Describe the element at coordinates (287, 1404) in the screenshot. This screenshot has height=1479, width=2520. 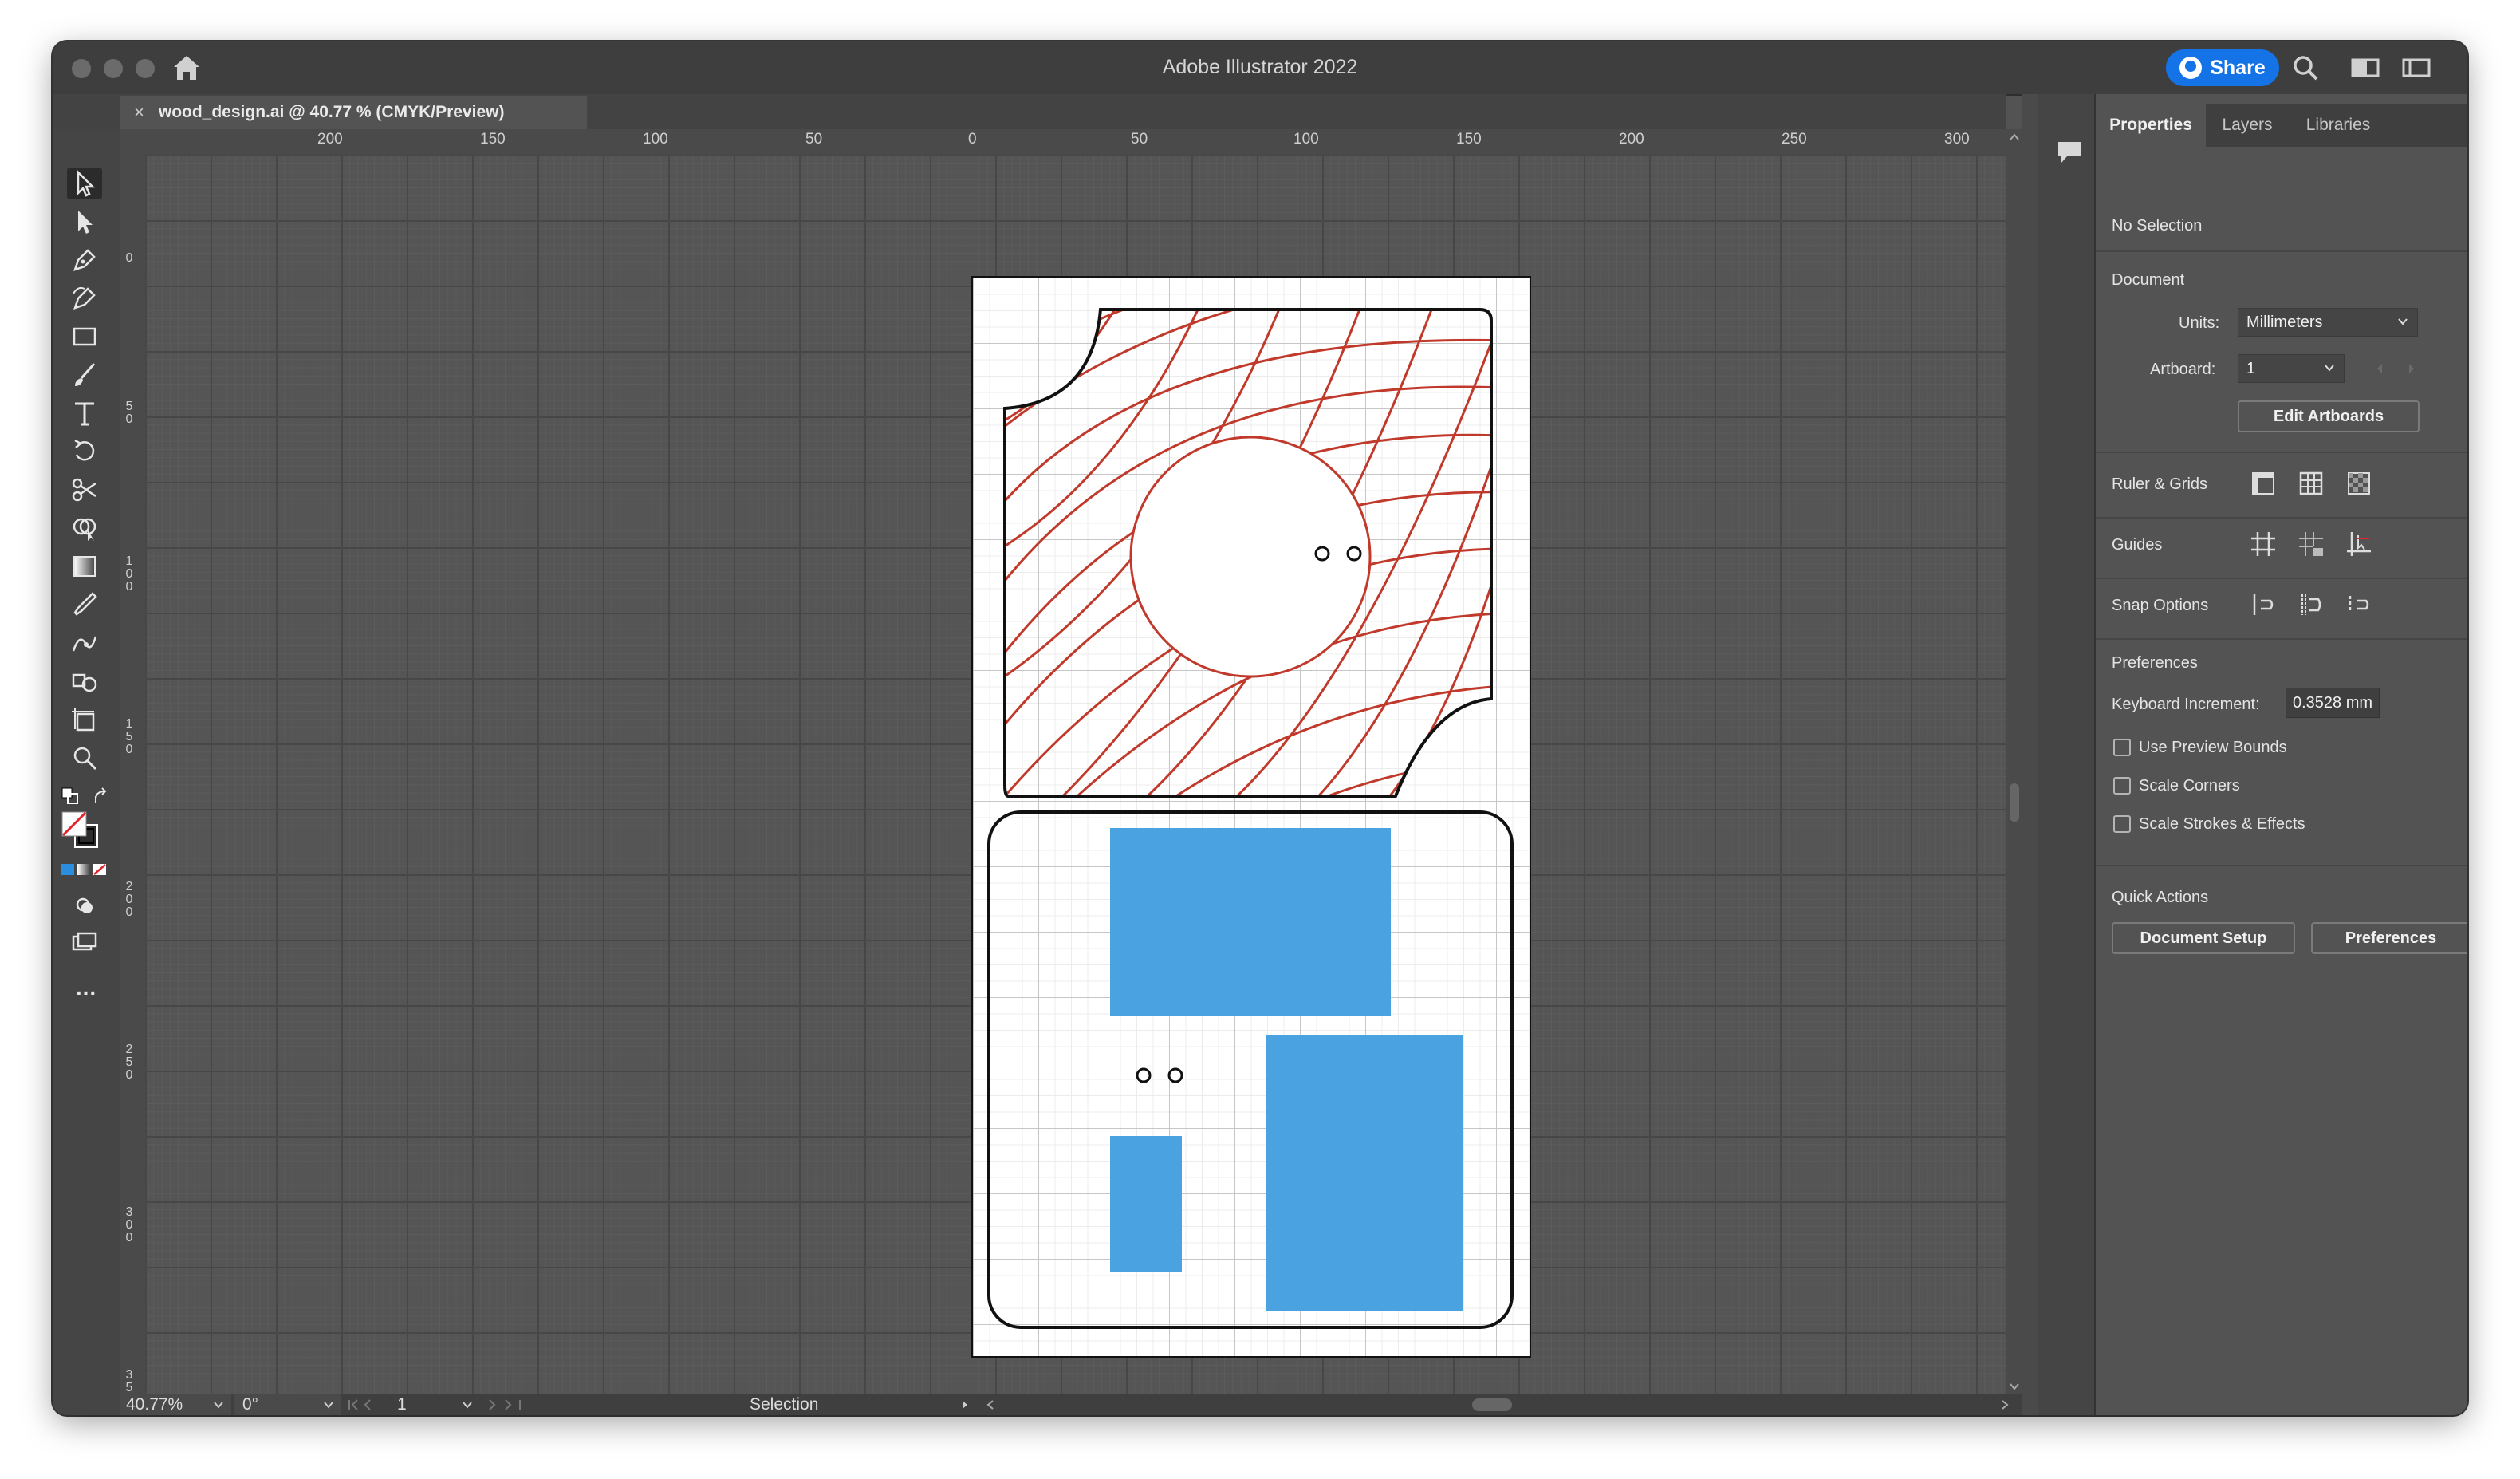
I see `rotation-field: 0°` at that location.